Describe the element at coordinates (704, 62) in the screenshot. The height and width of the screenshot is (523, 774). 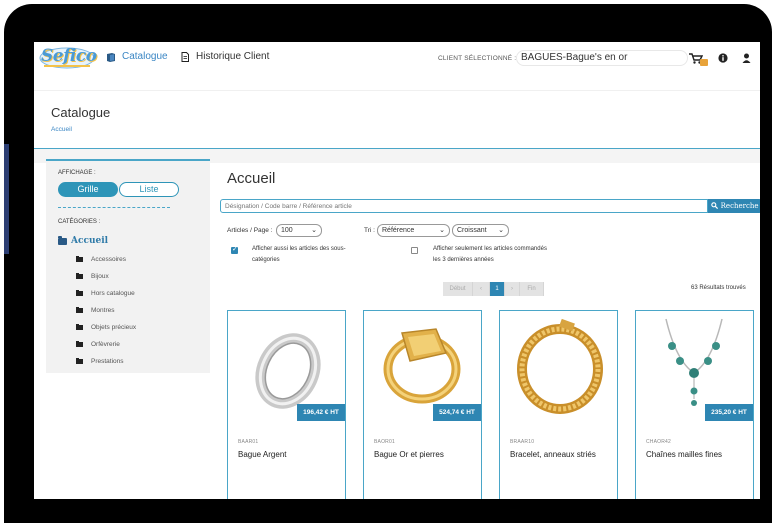
I see `cart-badge` at that location.